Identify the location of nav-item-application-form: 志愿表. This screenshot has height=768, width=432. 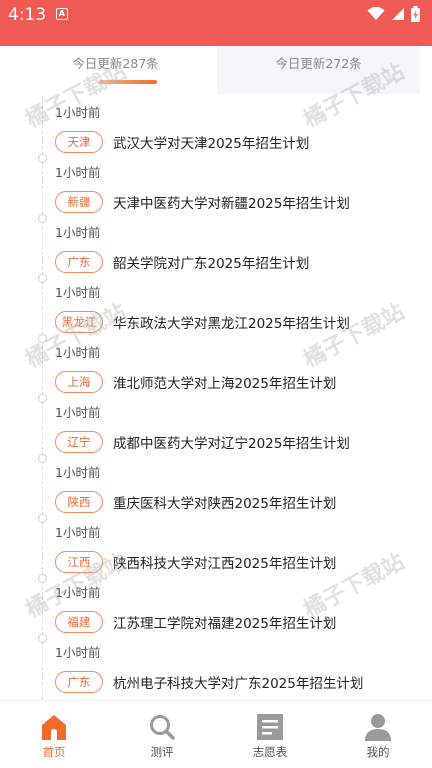
(270, 734).